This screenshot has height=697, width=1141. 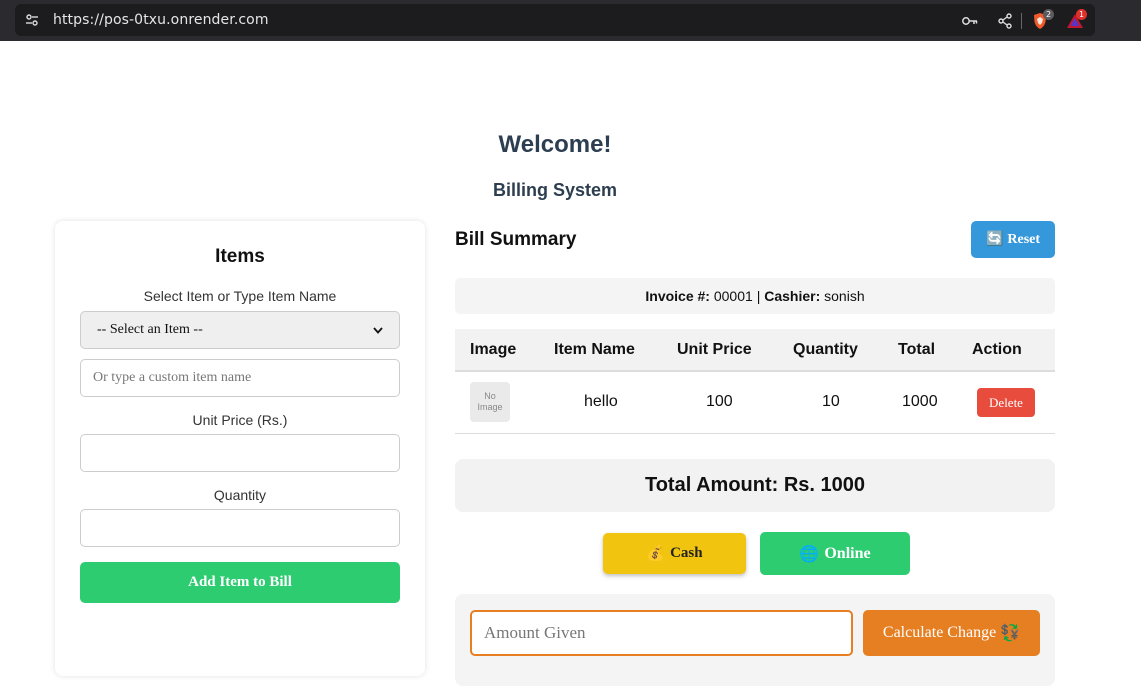 I want to click on custom-item-input: Or type a custom item name, so click(x=240, y=378).